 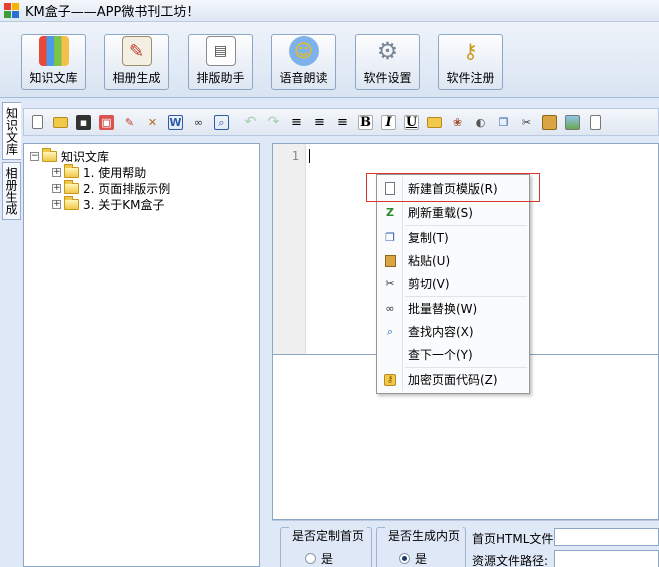 I want to click on search-button: ∞, so click(x=198, y=122).